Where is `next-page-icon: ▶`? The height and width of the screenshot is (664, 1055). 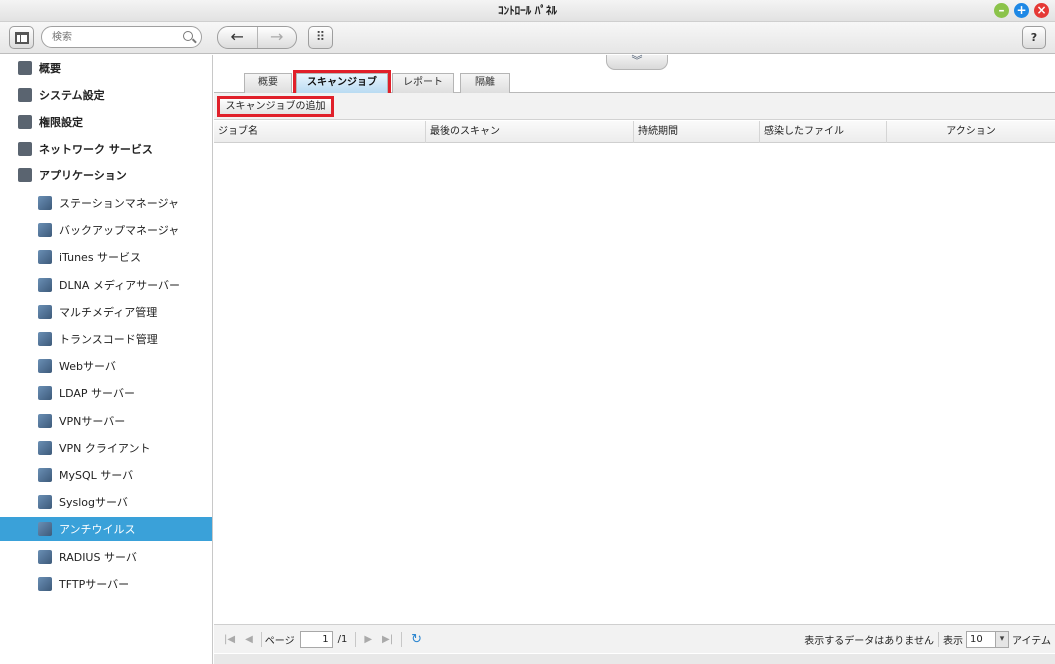
next-page-icon: ▶ is located at coordinates (368, 639).